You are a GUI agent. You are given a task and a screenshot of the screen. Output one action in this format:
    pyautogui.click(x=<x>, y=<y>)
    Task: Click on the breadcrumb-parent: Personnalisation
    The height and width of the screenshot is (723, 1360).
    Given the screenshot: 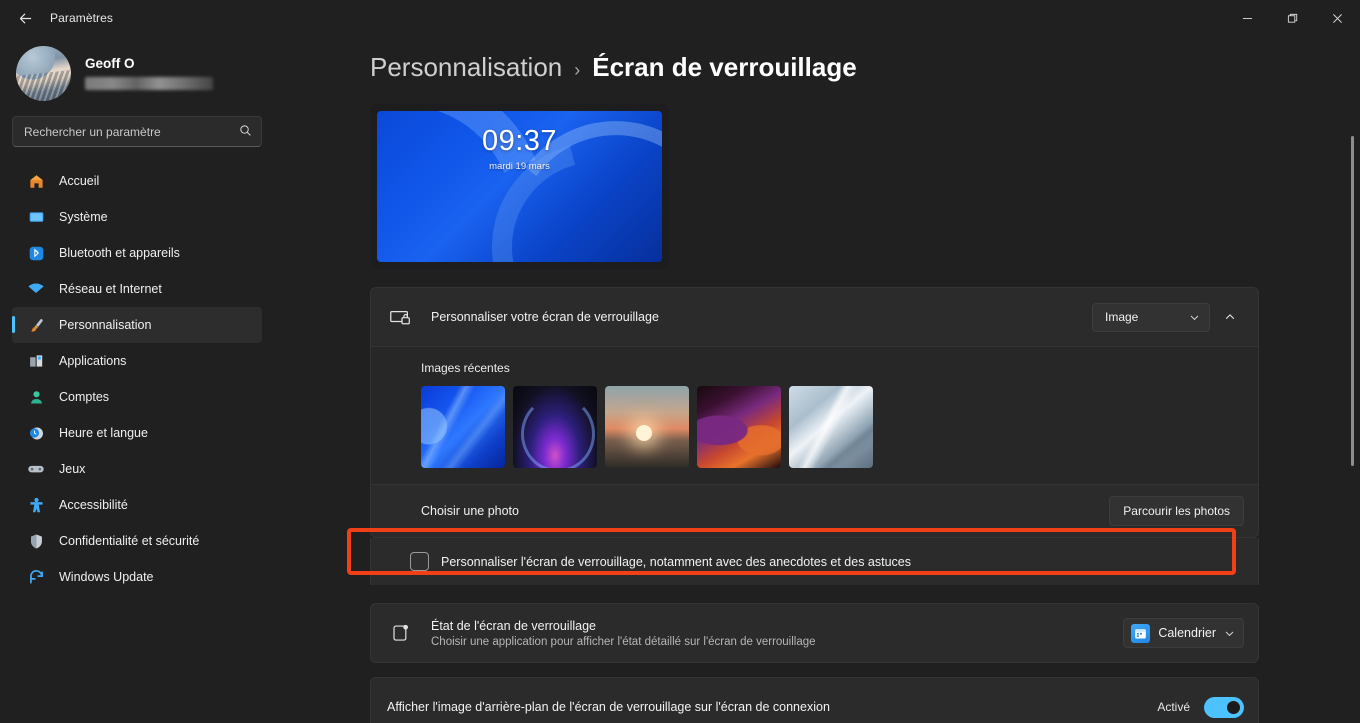 What is the action you would take?
    pyautogui.click(x=466, y=67)
    